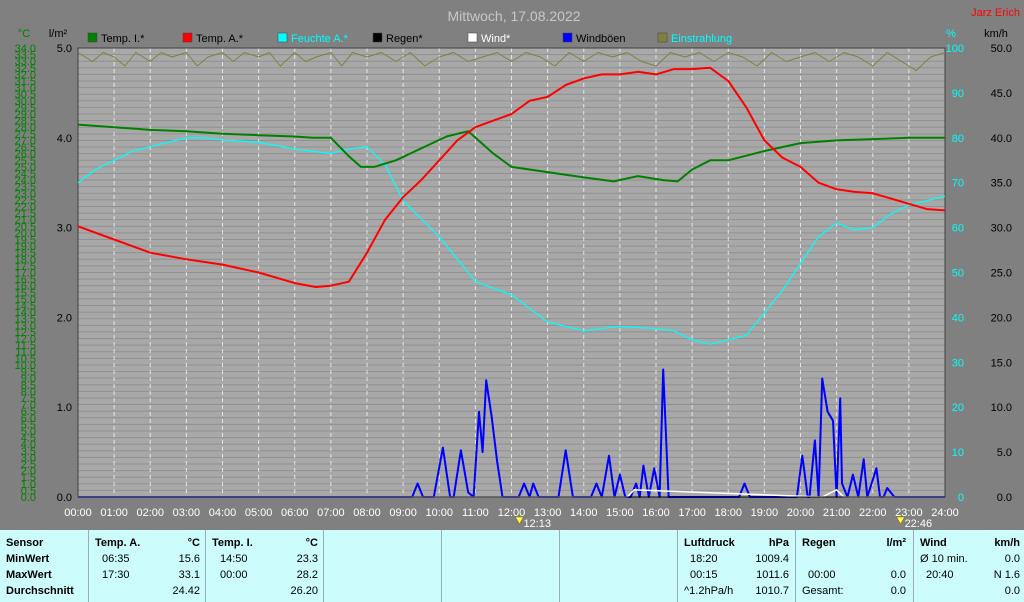  What do you see at coordinates (900, 520) in the screenshot?
I see `sunset-icon` at bounding box center [900, 520].